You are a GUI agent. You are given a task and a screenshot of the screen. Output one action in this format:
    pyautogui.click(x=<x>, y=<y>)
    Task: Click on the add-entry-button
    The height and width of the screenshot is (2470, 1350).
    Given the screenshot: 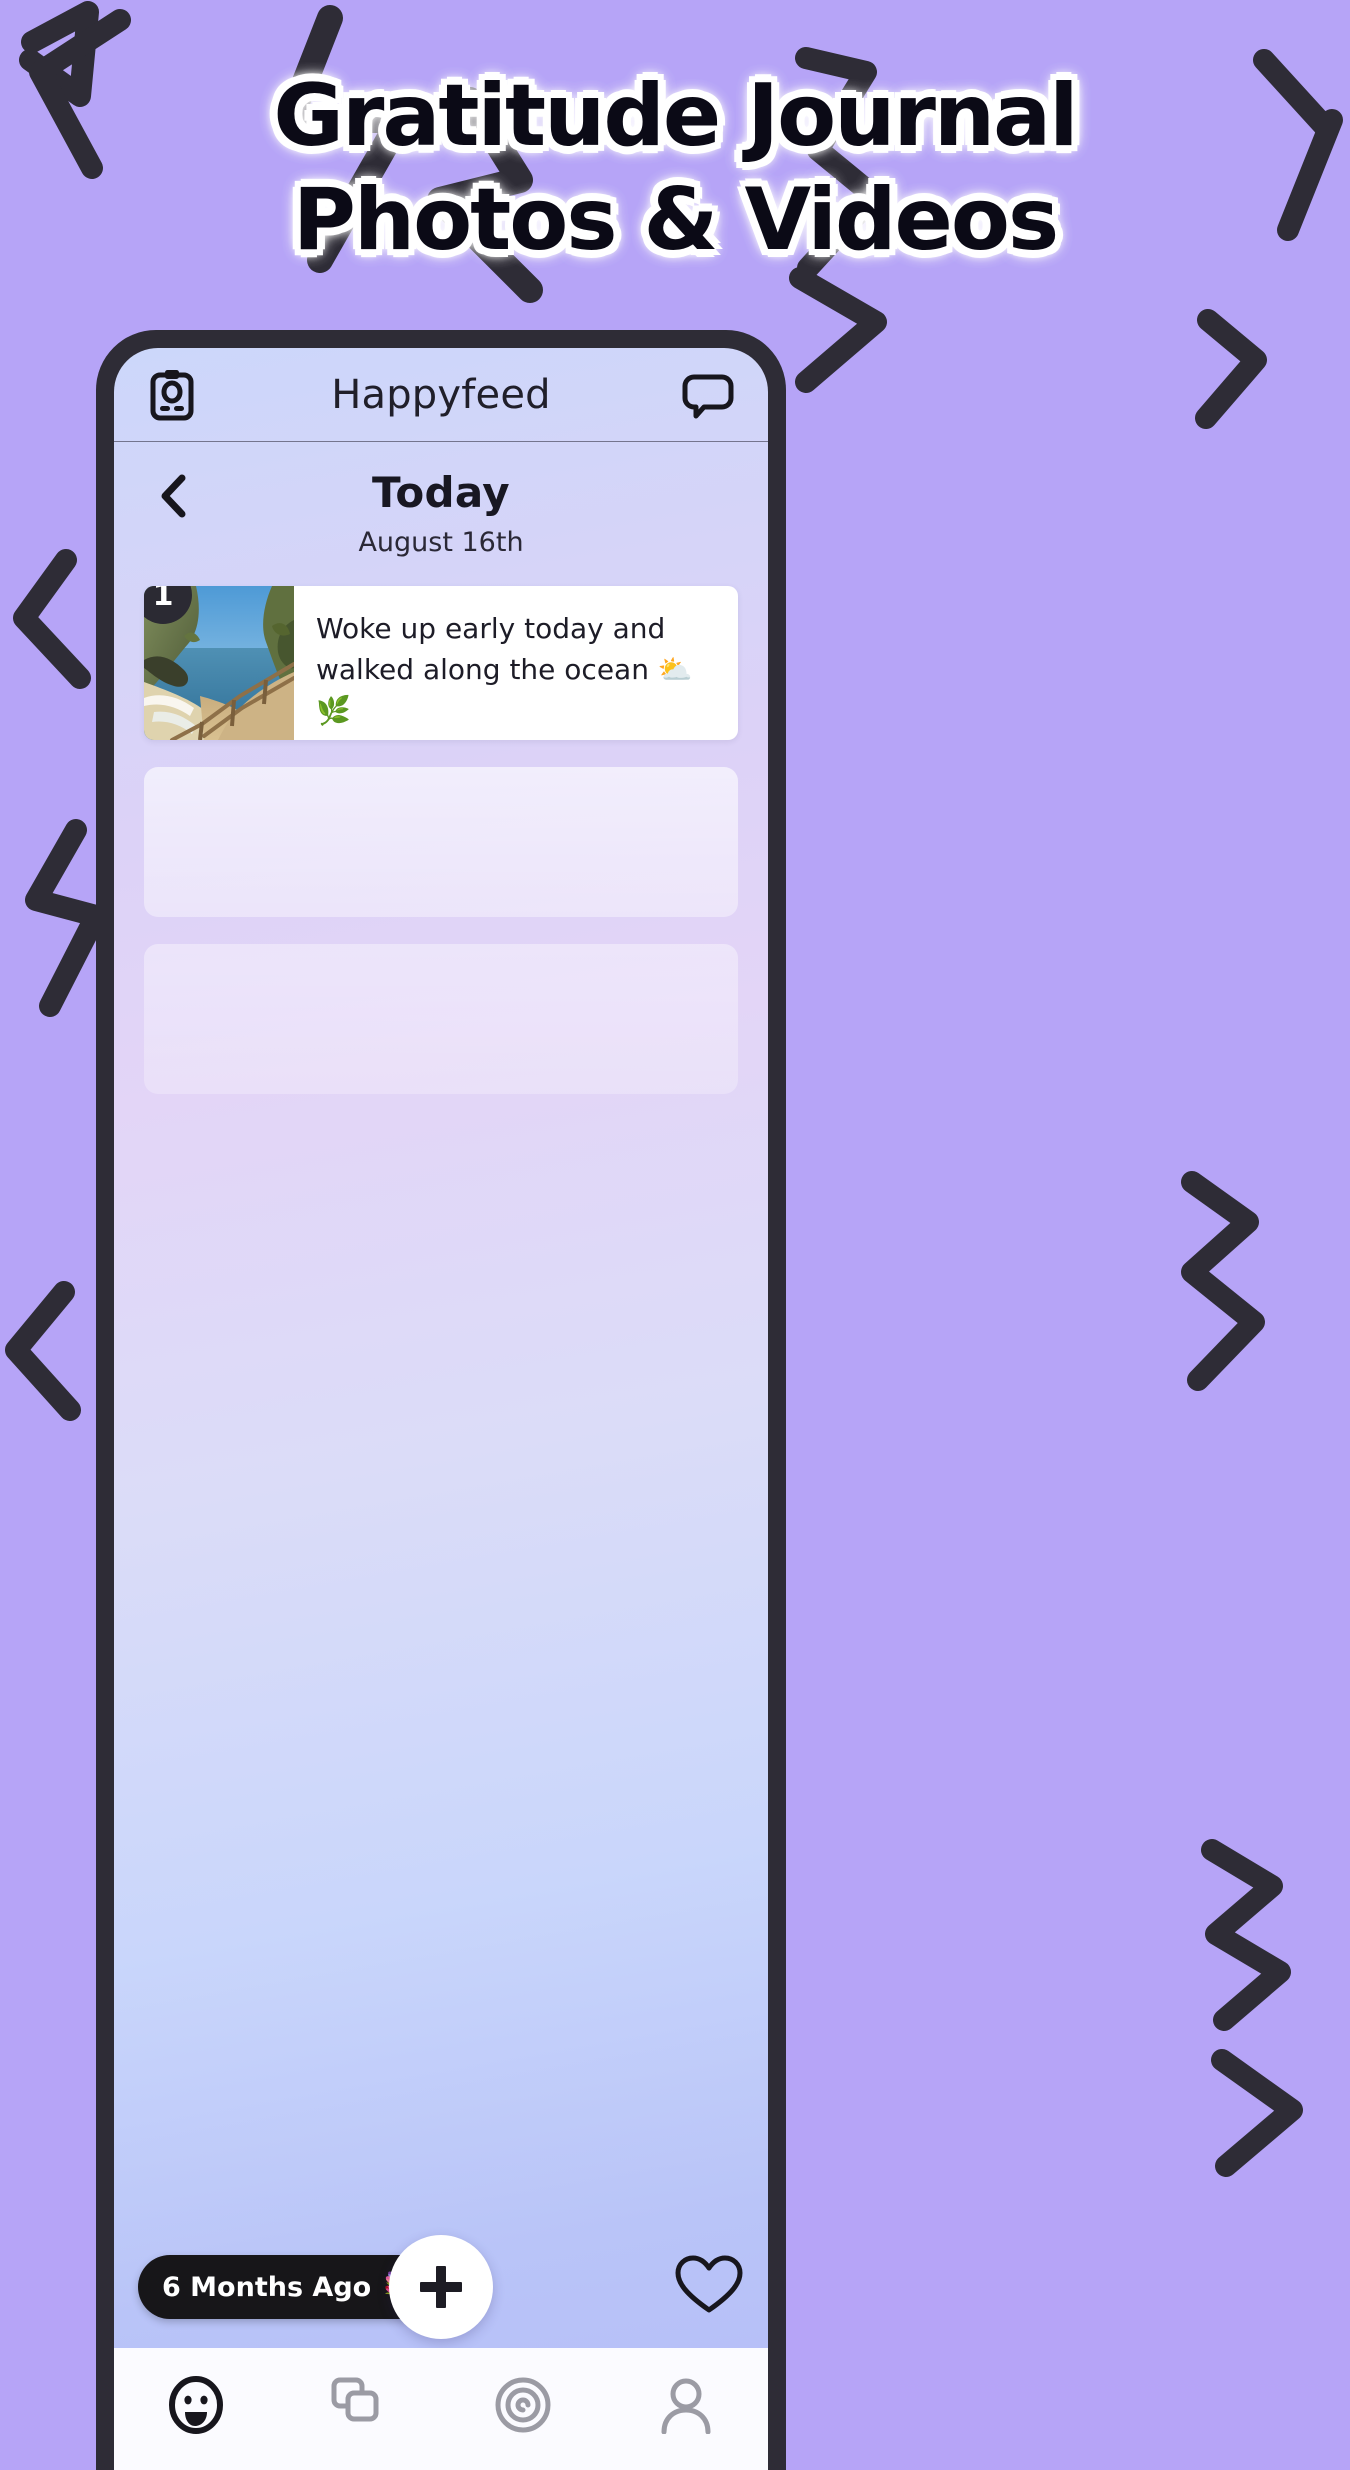 What is the action you would take?
    pyautogui.click(x=441, y=2287)
    